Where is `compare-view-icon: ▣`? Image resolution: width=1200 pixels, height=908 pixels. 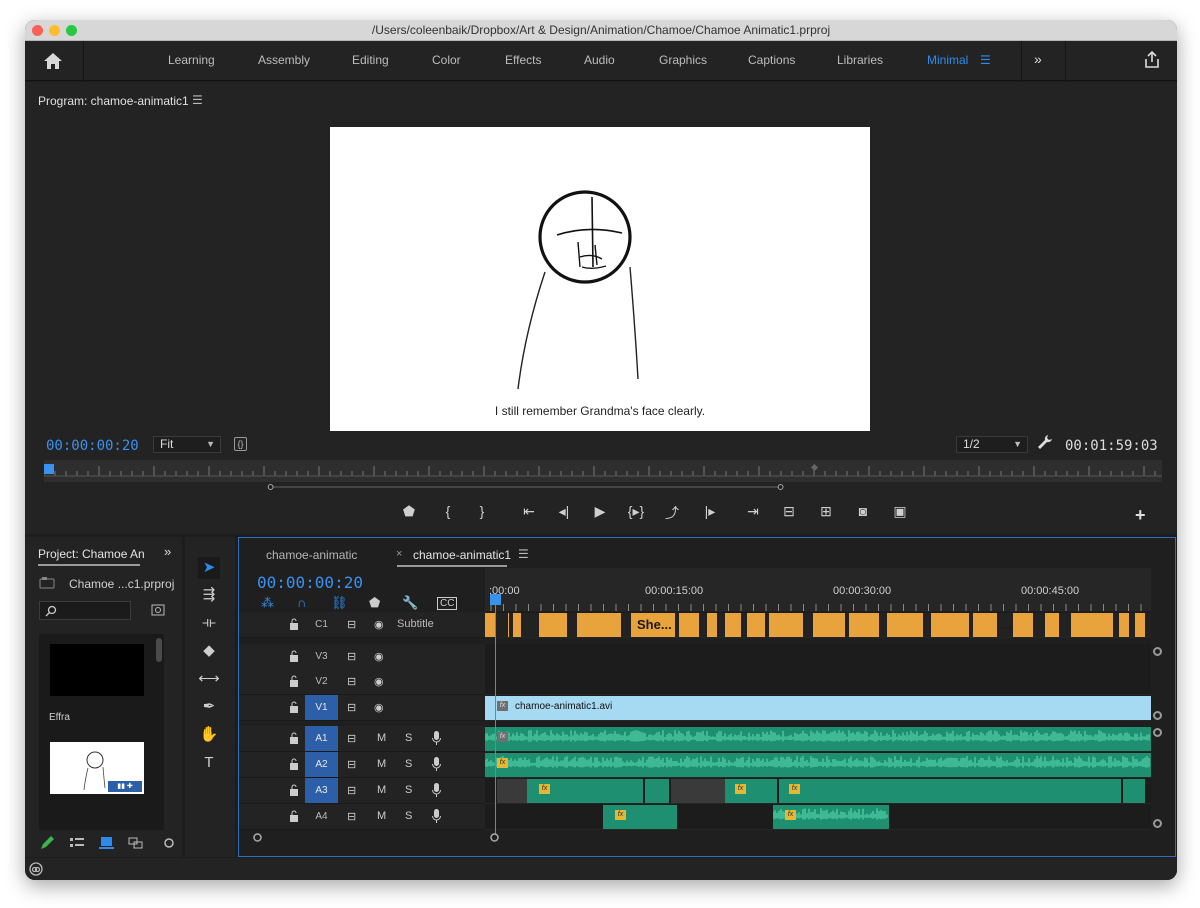
compare-view-icon: ▣ is located at coordinates (900, 511).